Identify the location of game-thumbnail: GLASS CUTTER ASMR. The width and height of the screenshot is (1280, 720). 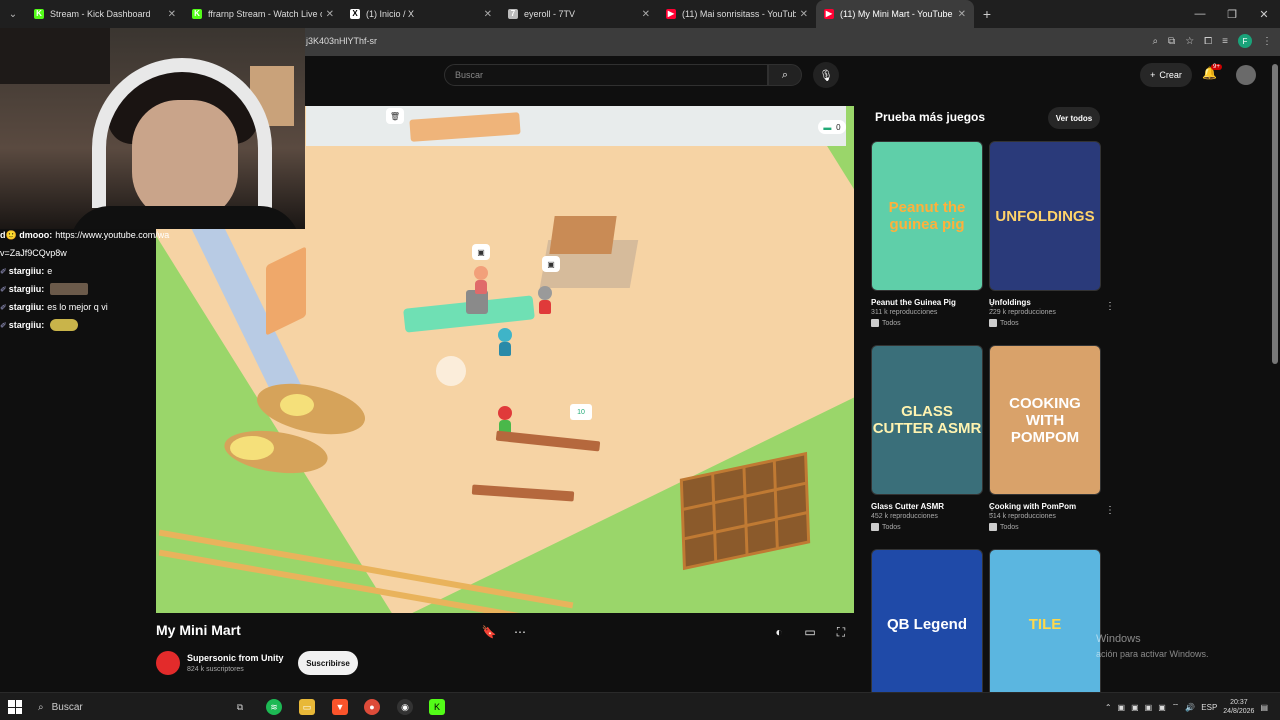
(927, 420).